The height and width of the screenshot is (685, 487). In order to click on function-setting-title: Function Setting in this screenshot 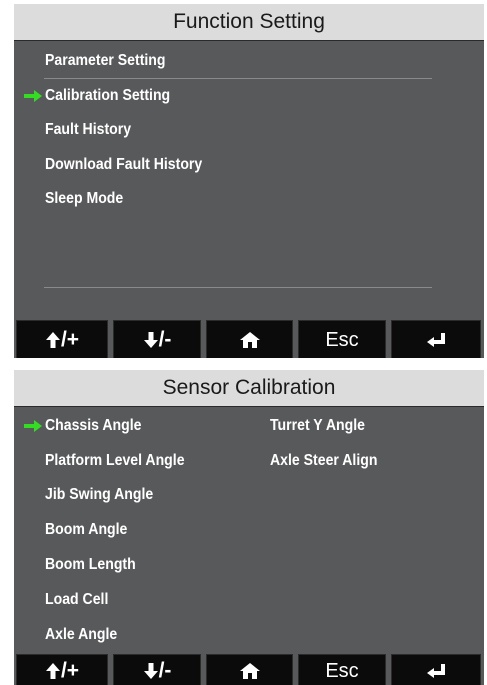, I will do `click(249, 22)`.